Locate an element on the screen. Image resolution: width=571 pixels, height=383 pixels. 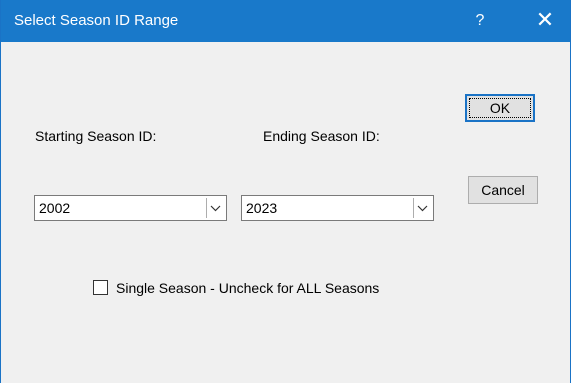
title-bar: Select Season ID Range ? ✕ is located at coordinates (285, 21).